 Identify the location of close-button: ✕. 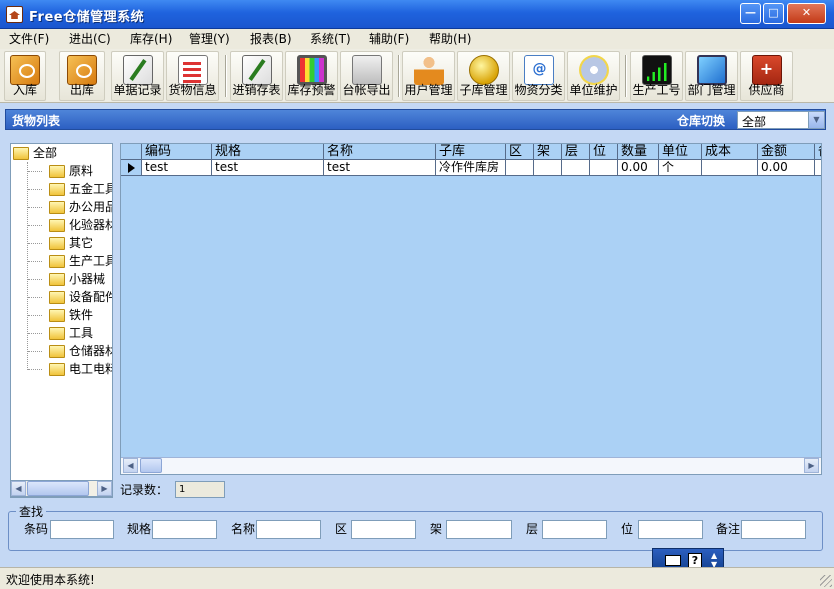
(806, 13).